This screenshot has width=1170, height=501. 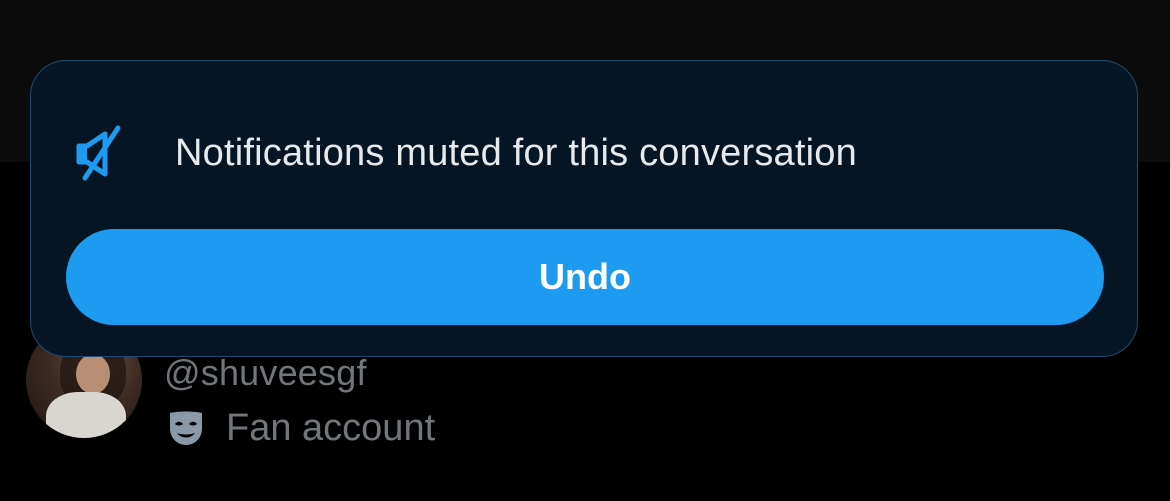 I want to click on avatar-face, so click(x=93, y=374).